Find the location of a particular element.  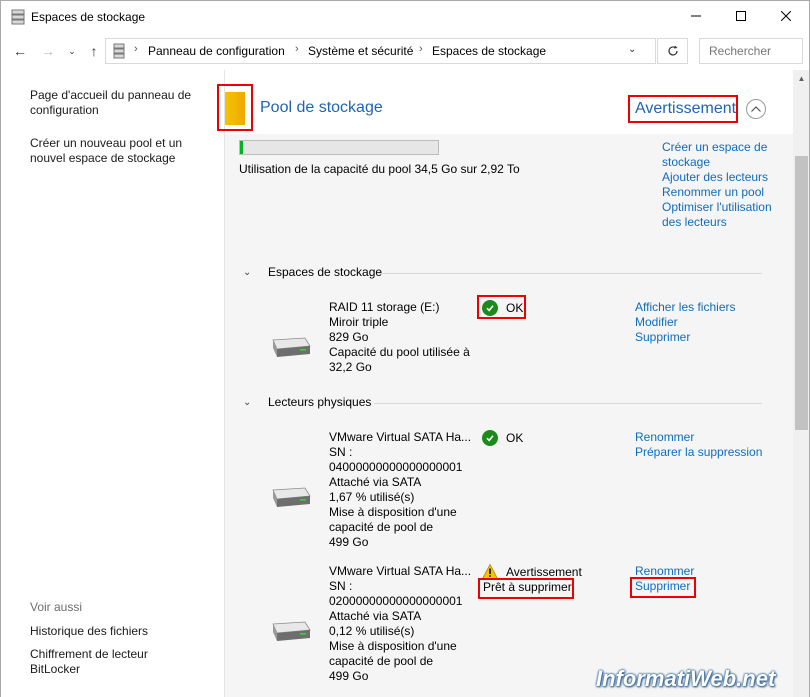

close-icon is located at coordinates (786, 16).